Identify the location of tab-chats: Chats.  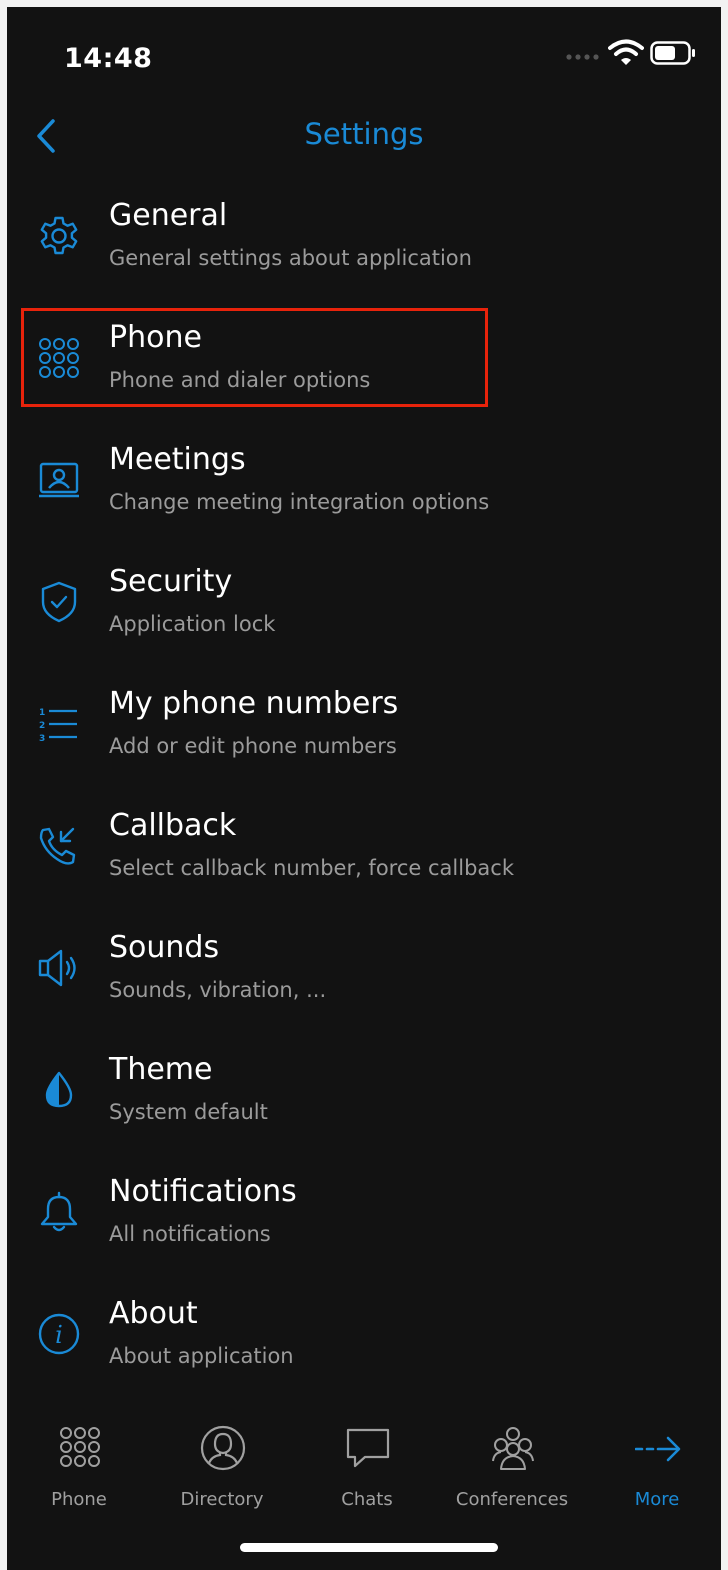
(367, 1469).